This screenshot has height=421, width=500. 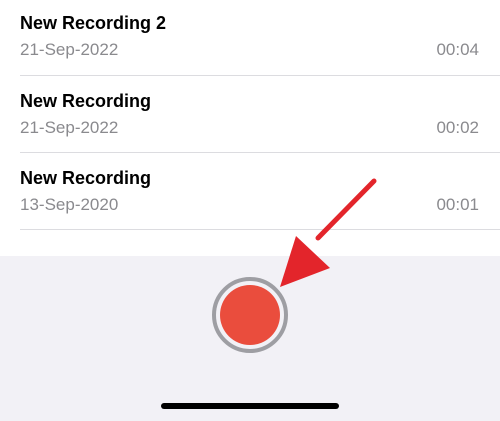 What do you see at coordinates (93, 23) in the screenshot?
I see `recording-title: New Recording 2` at bounding box center [93, 23].